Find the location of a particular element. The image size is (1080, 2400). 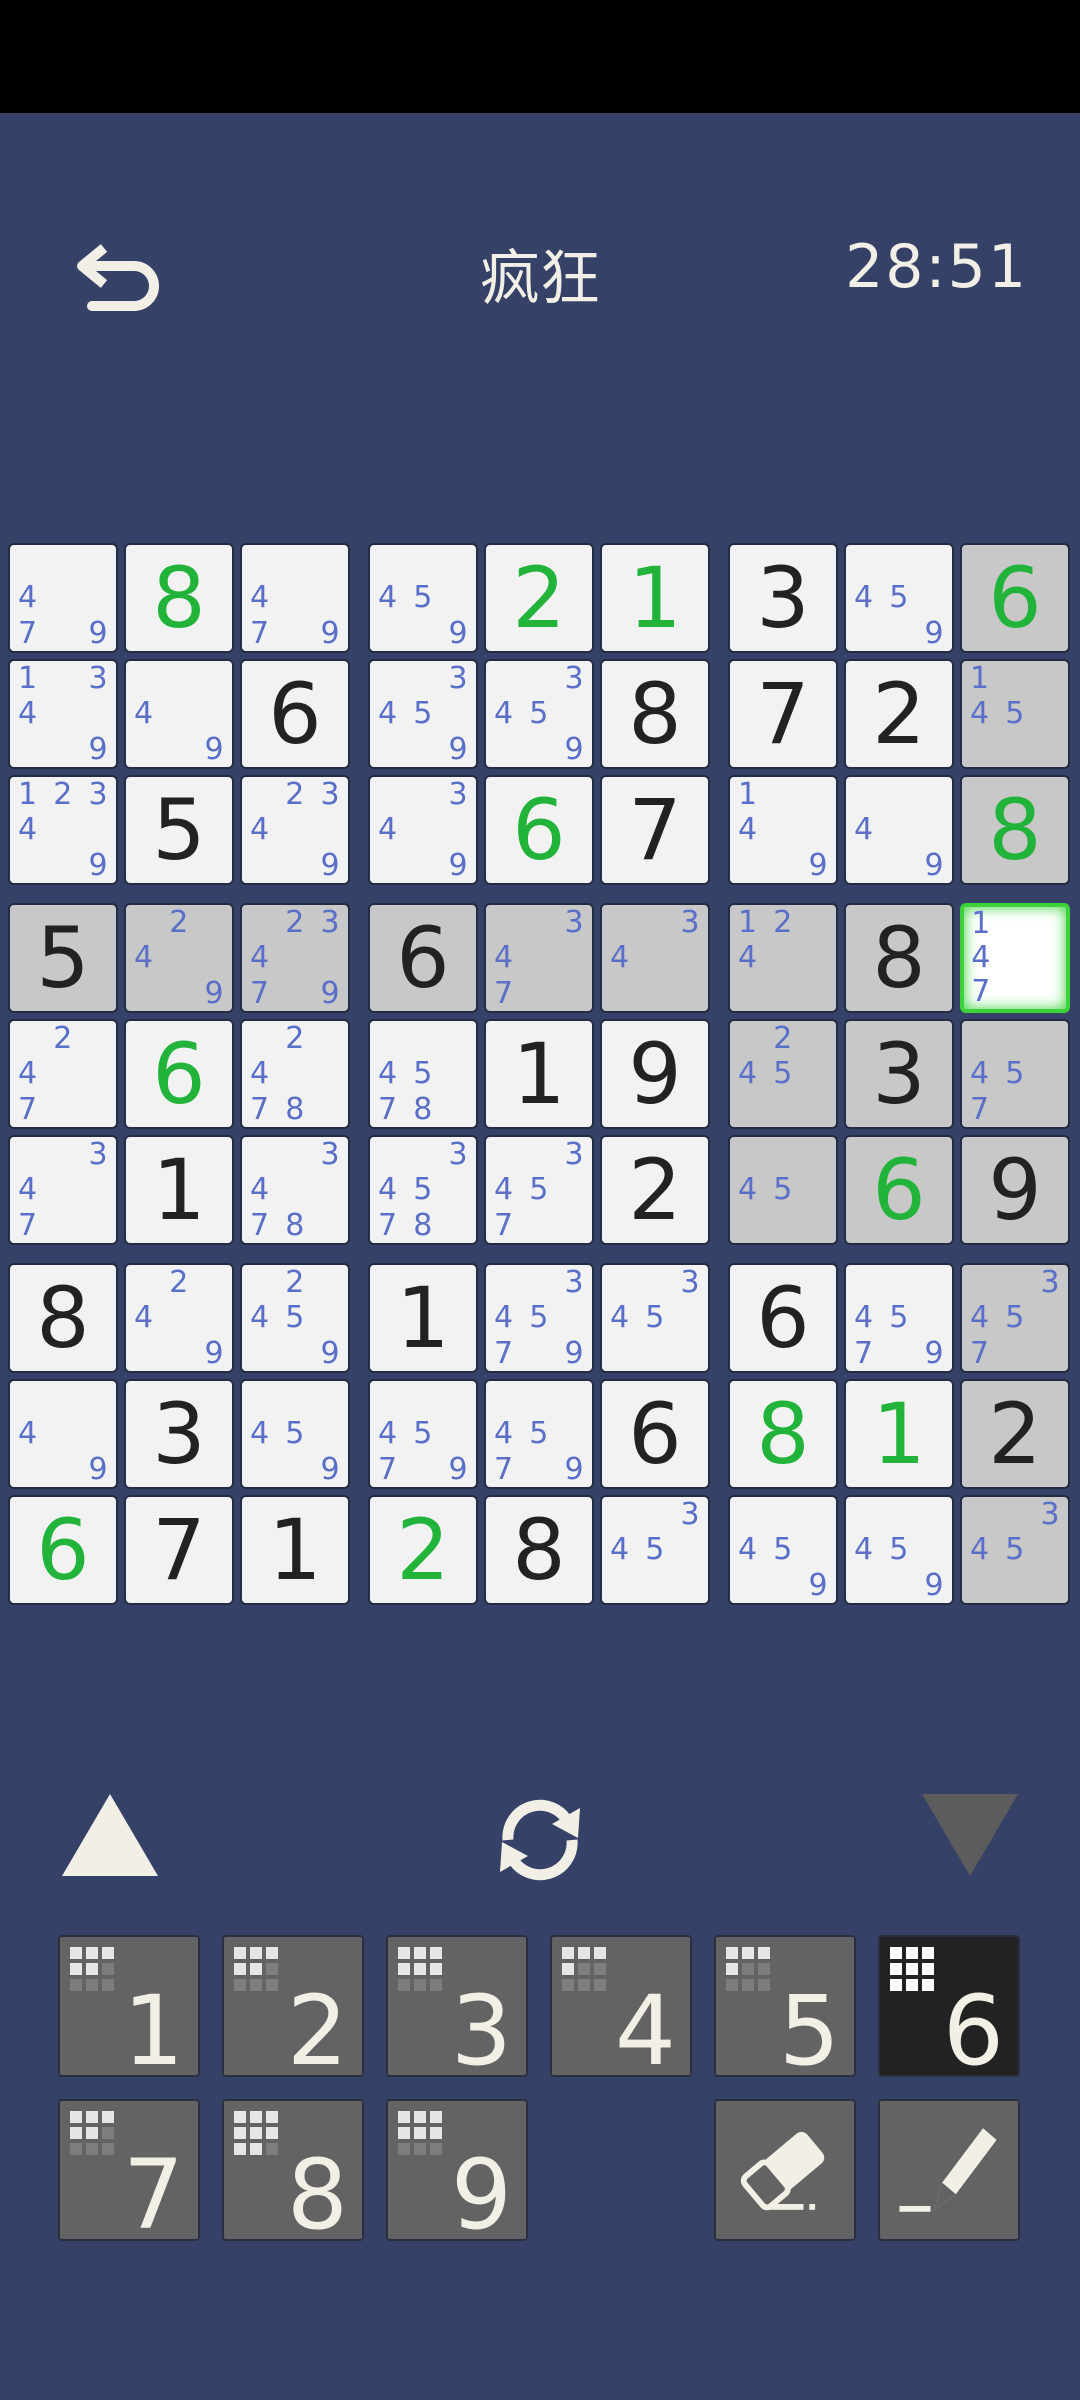

cell-r5c9: 457 is located at coordinates (1015, 1074).